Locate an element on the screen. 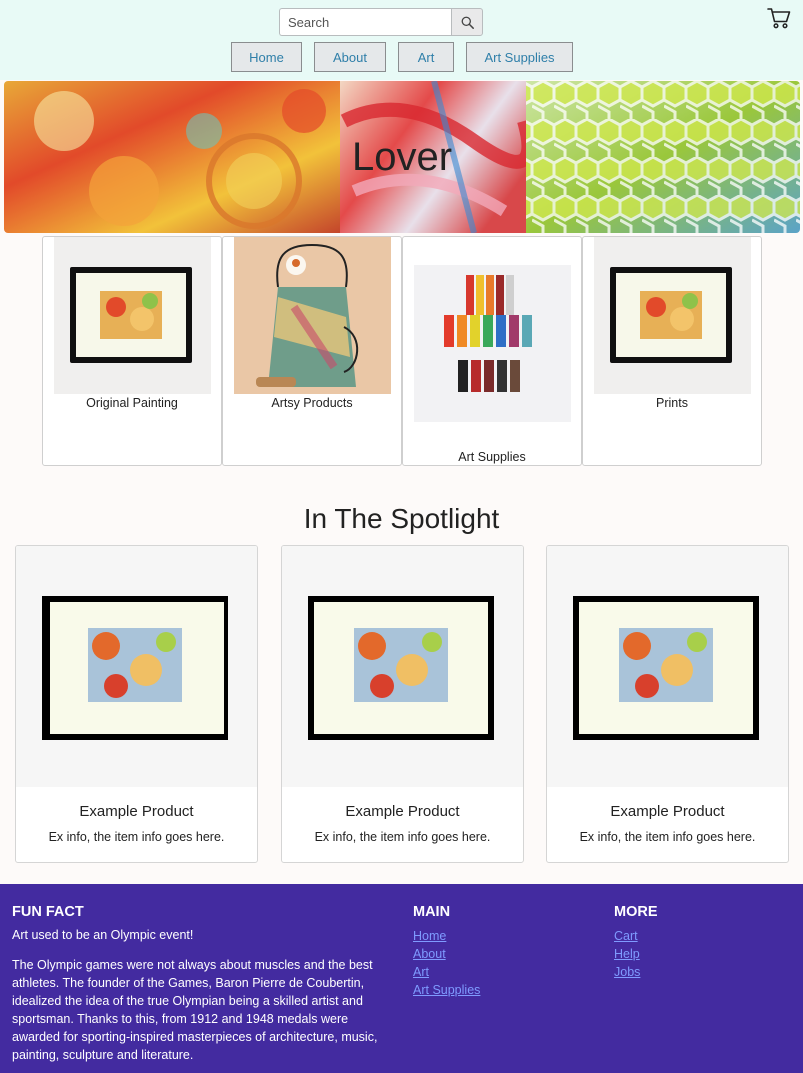 This screenshot has width=803, height=1073. footer-link-art-supplies: Art Supplies is located at coordinates (446, 990).